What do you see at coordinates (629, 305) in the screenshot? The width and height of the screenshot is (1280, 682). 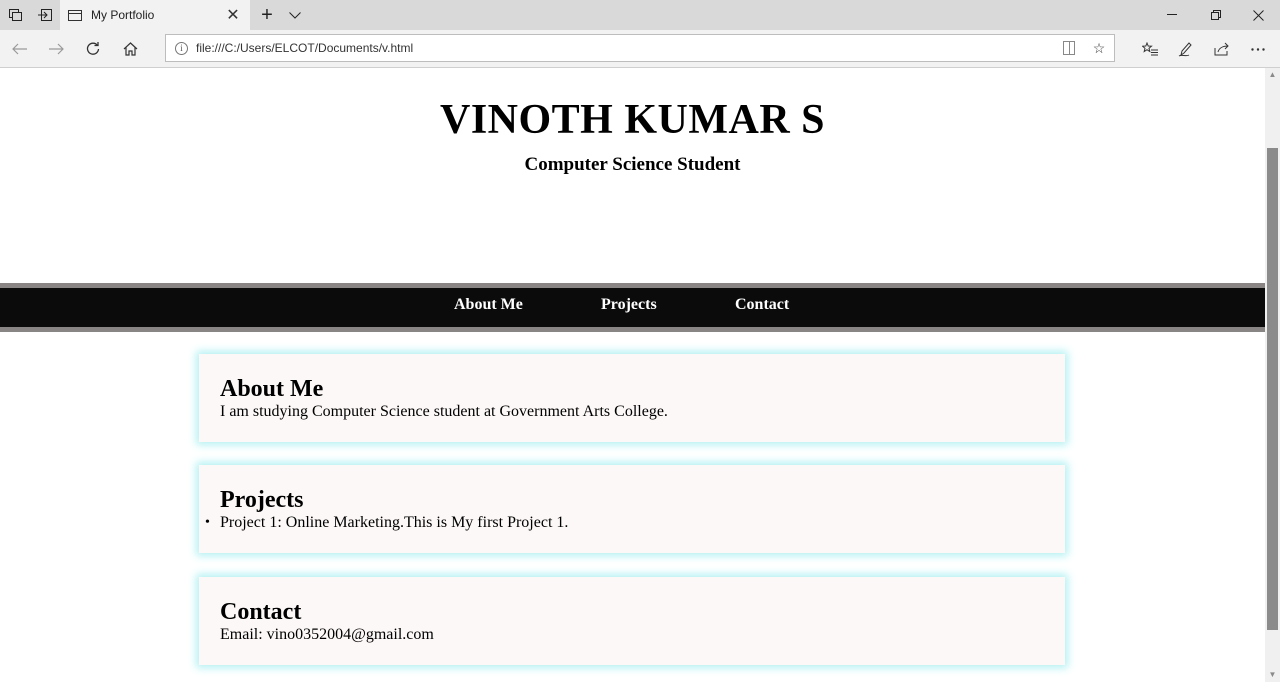 I see `nav-link-projects: Projects` at bounding box center [629, 305].